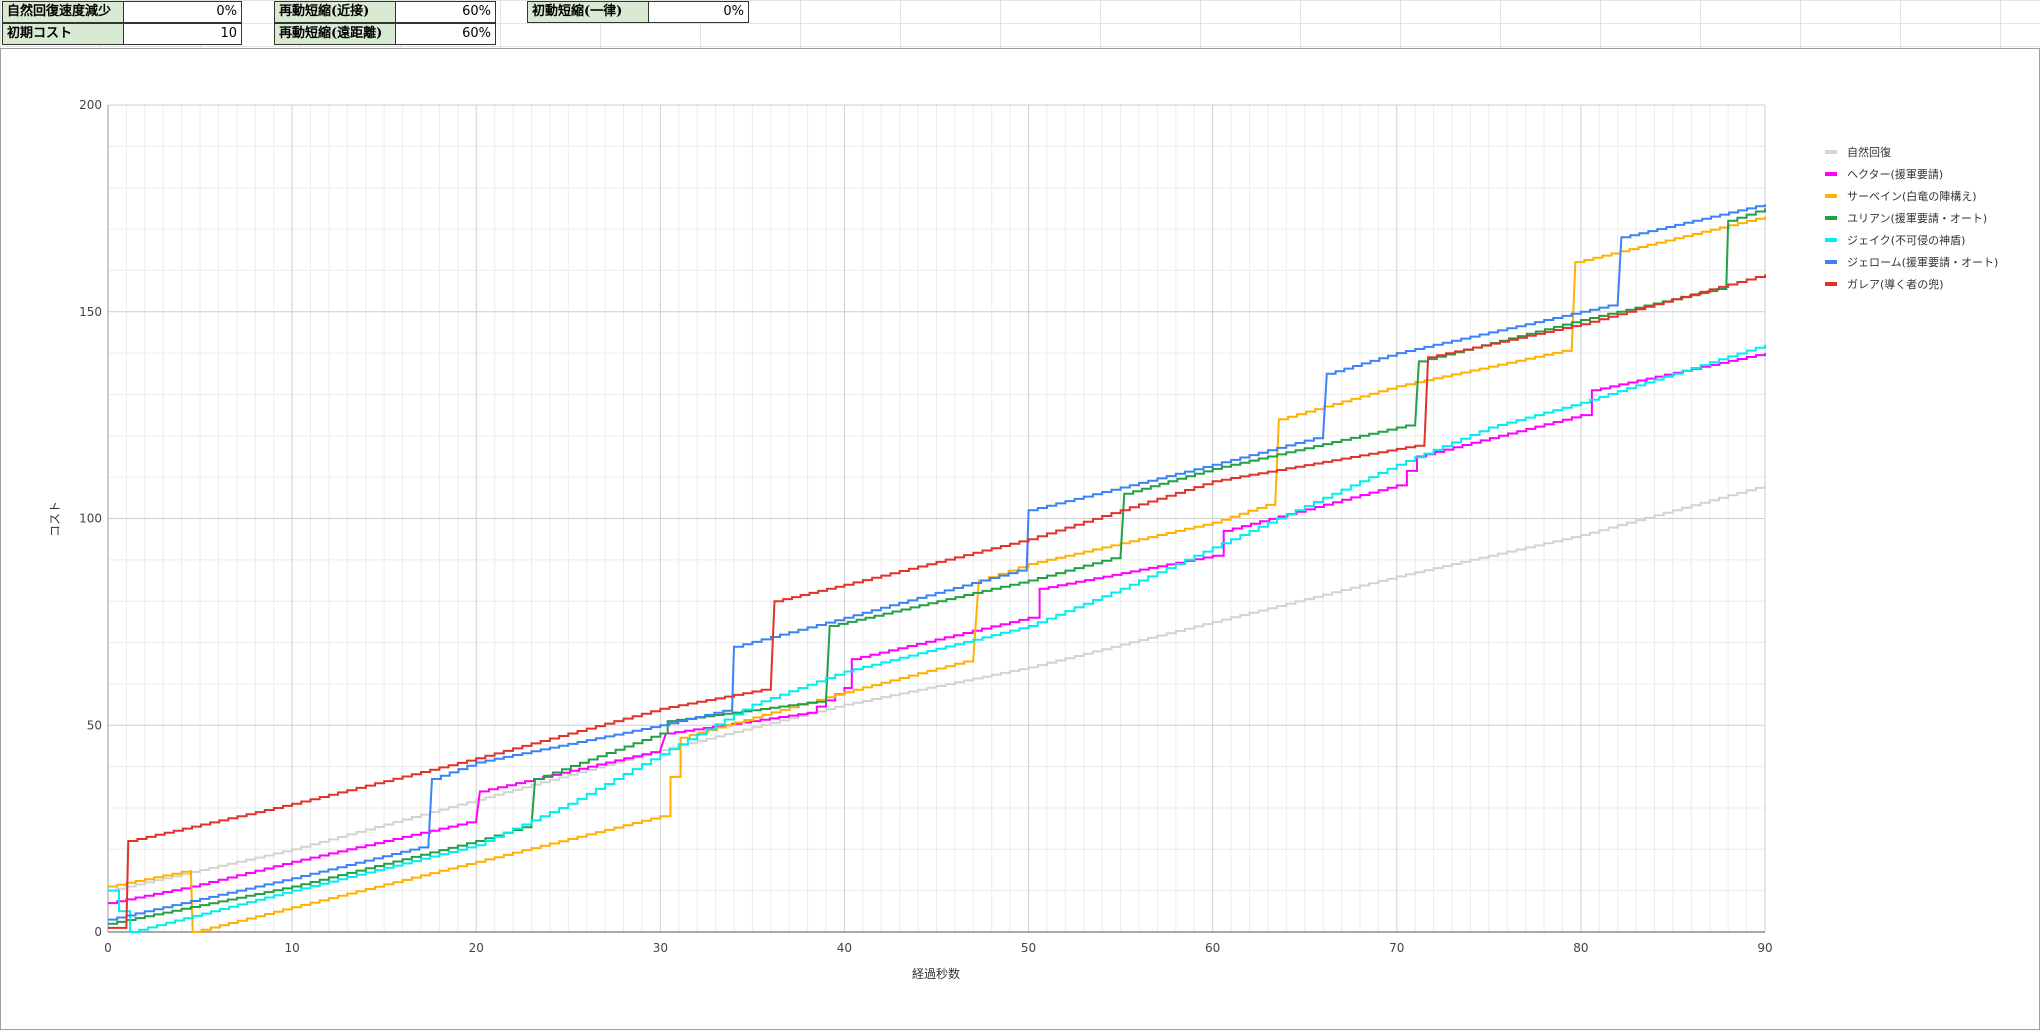 This screenshot has width=2040, height=1033. Describe the element at coordinates (98, 932) in the screenshot. I see `y-tick-label: 0` at that location.